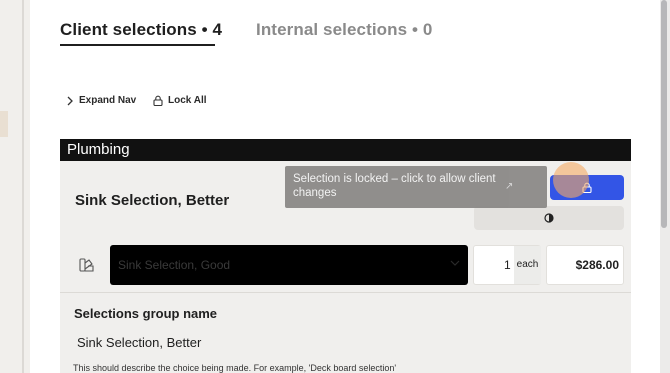  Describe the element at coordinates (174, 265) in the screenshot. I see `option-select-value: Sink Selection, Good` at that location.